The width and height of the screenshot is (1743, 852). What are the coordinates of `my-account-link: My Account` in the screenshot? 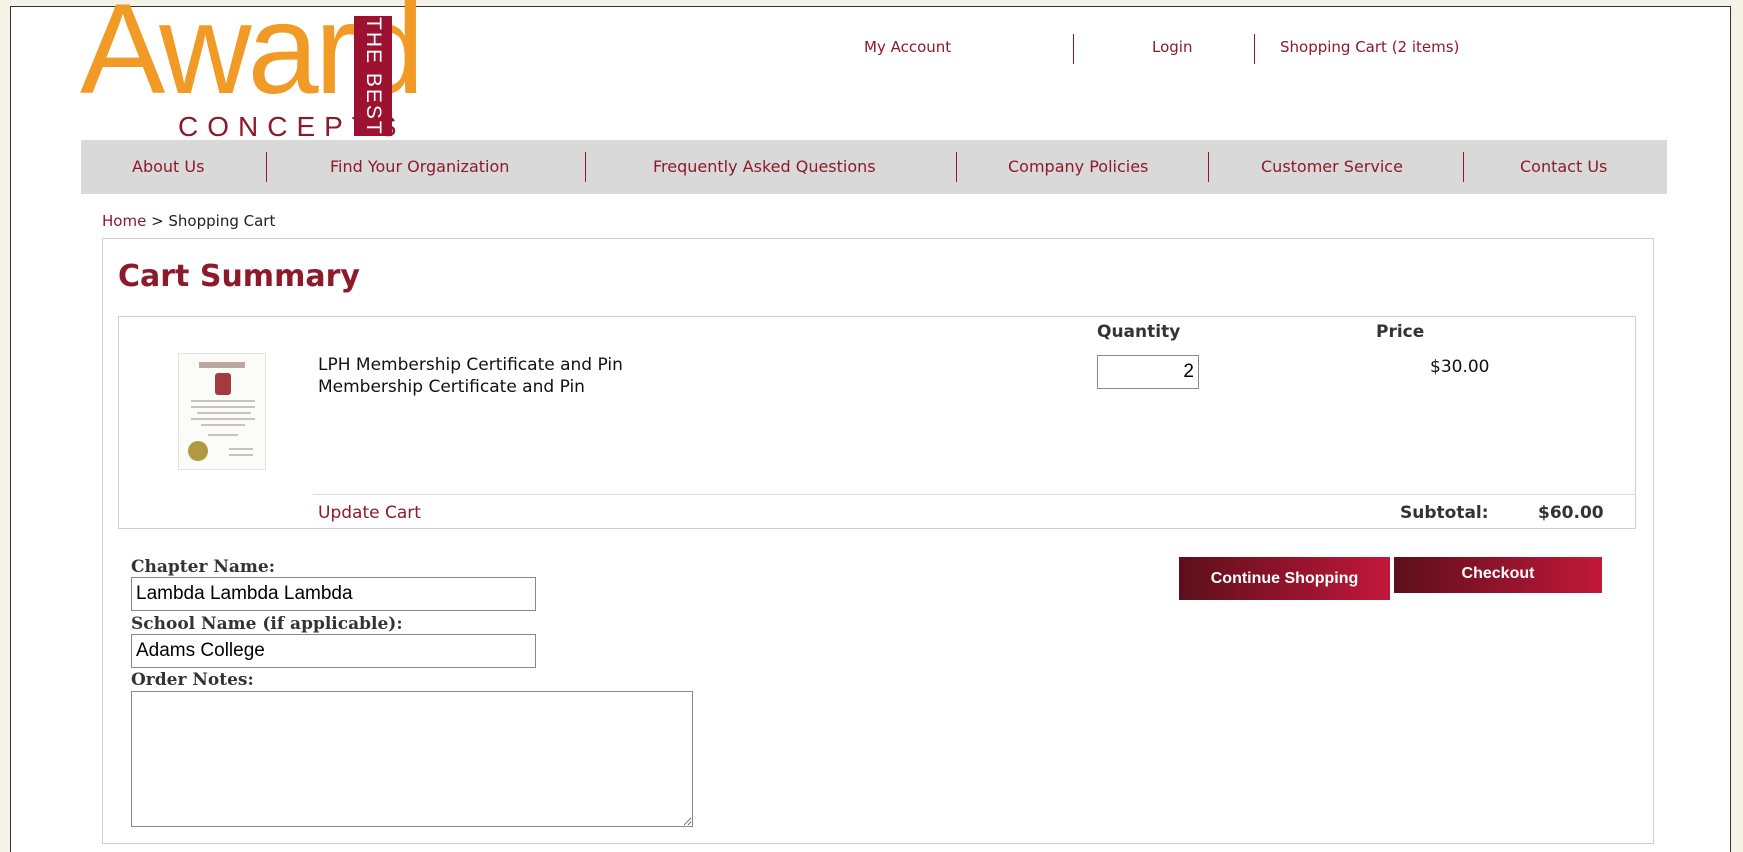 It's located at (907, 47).